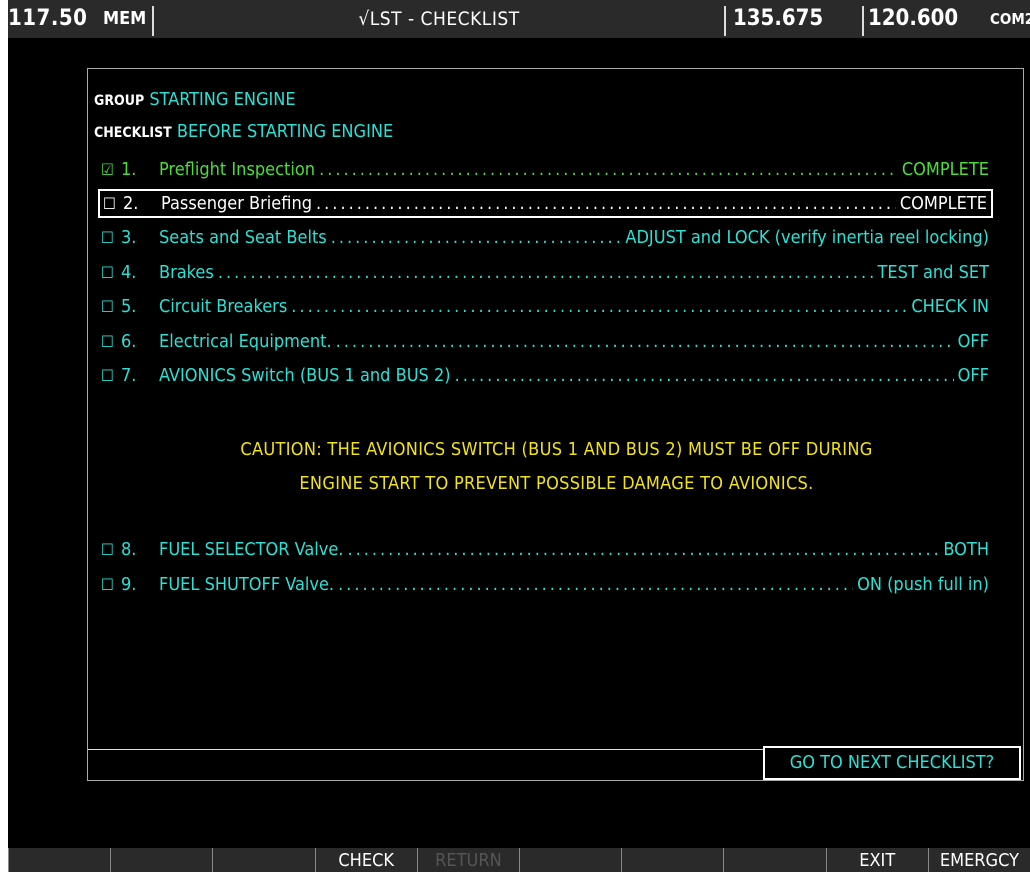 This screenshot has width=1030, height=872. What do you see at coordinates (131, 203) in the screenshot?
I see `item-number: 2.` at bounding box center [131, 203].